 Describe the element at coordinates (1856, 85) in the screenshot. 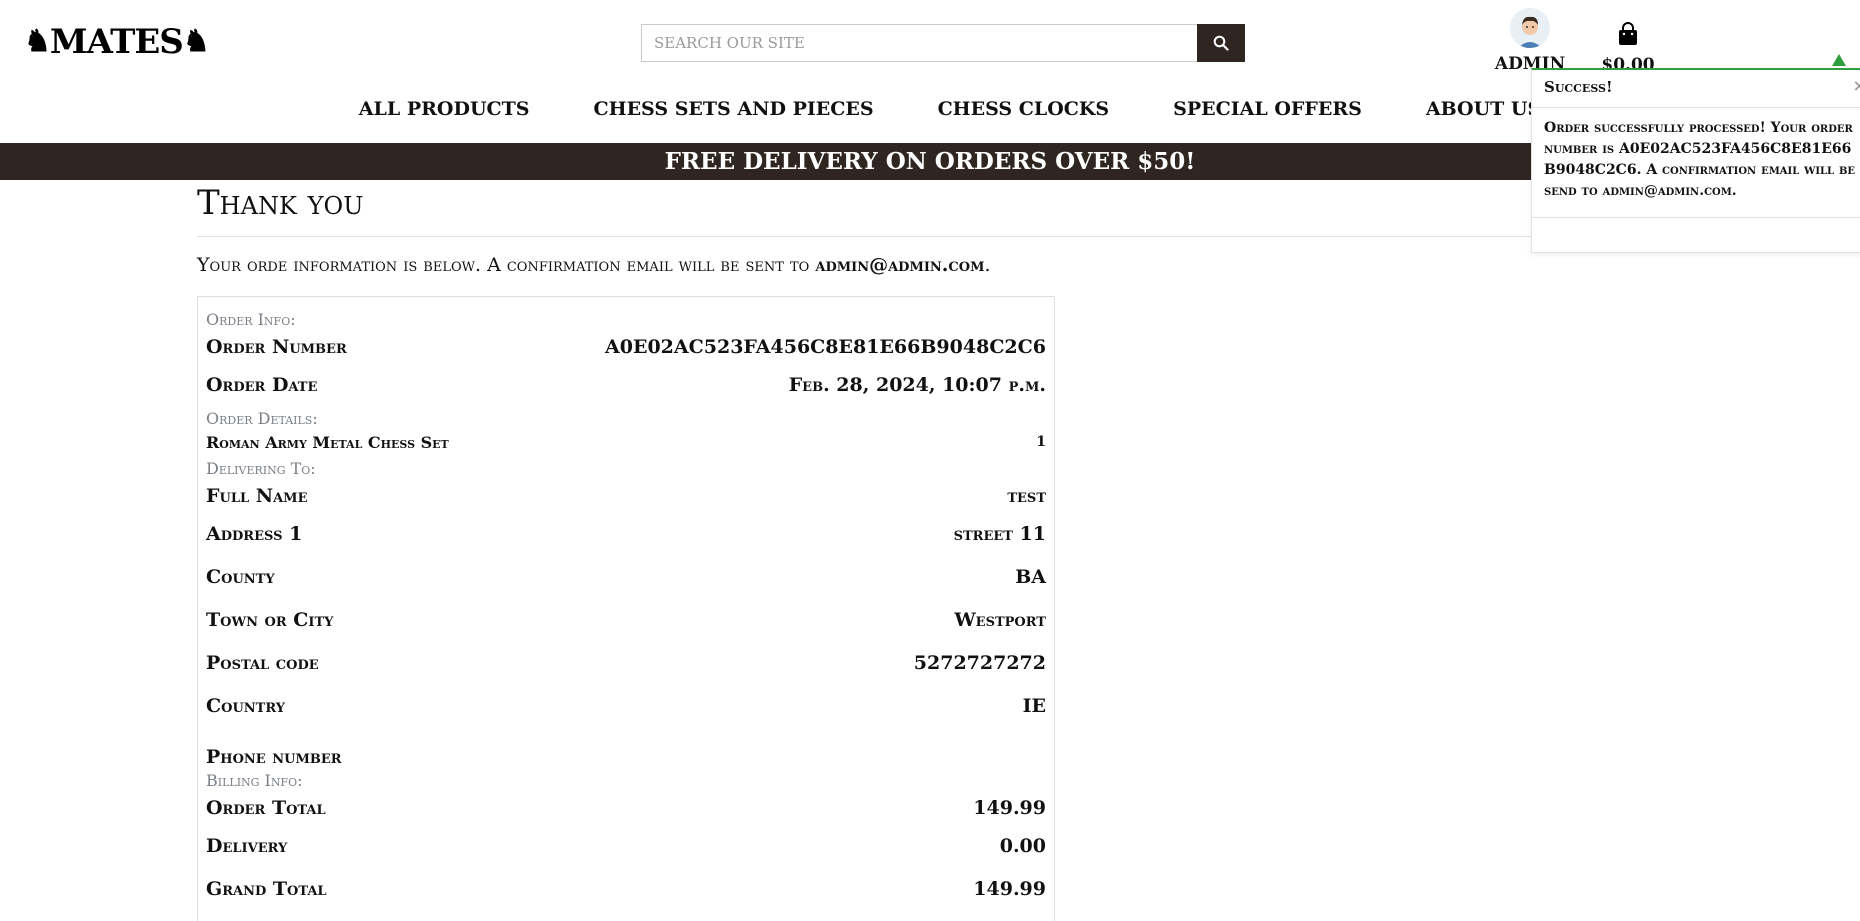

I see `close-icon: ×` at that location.